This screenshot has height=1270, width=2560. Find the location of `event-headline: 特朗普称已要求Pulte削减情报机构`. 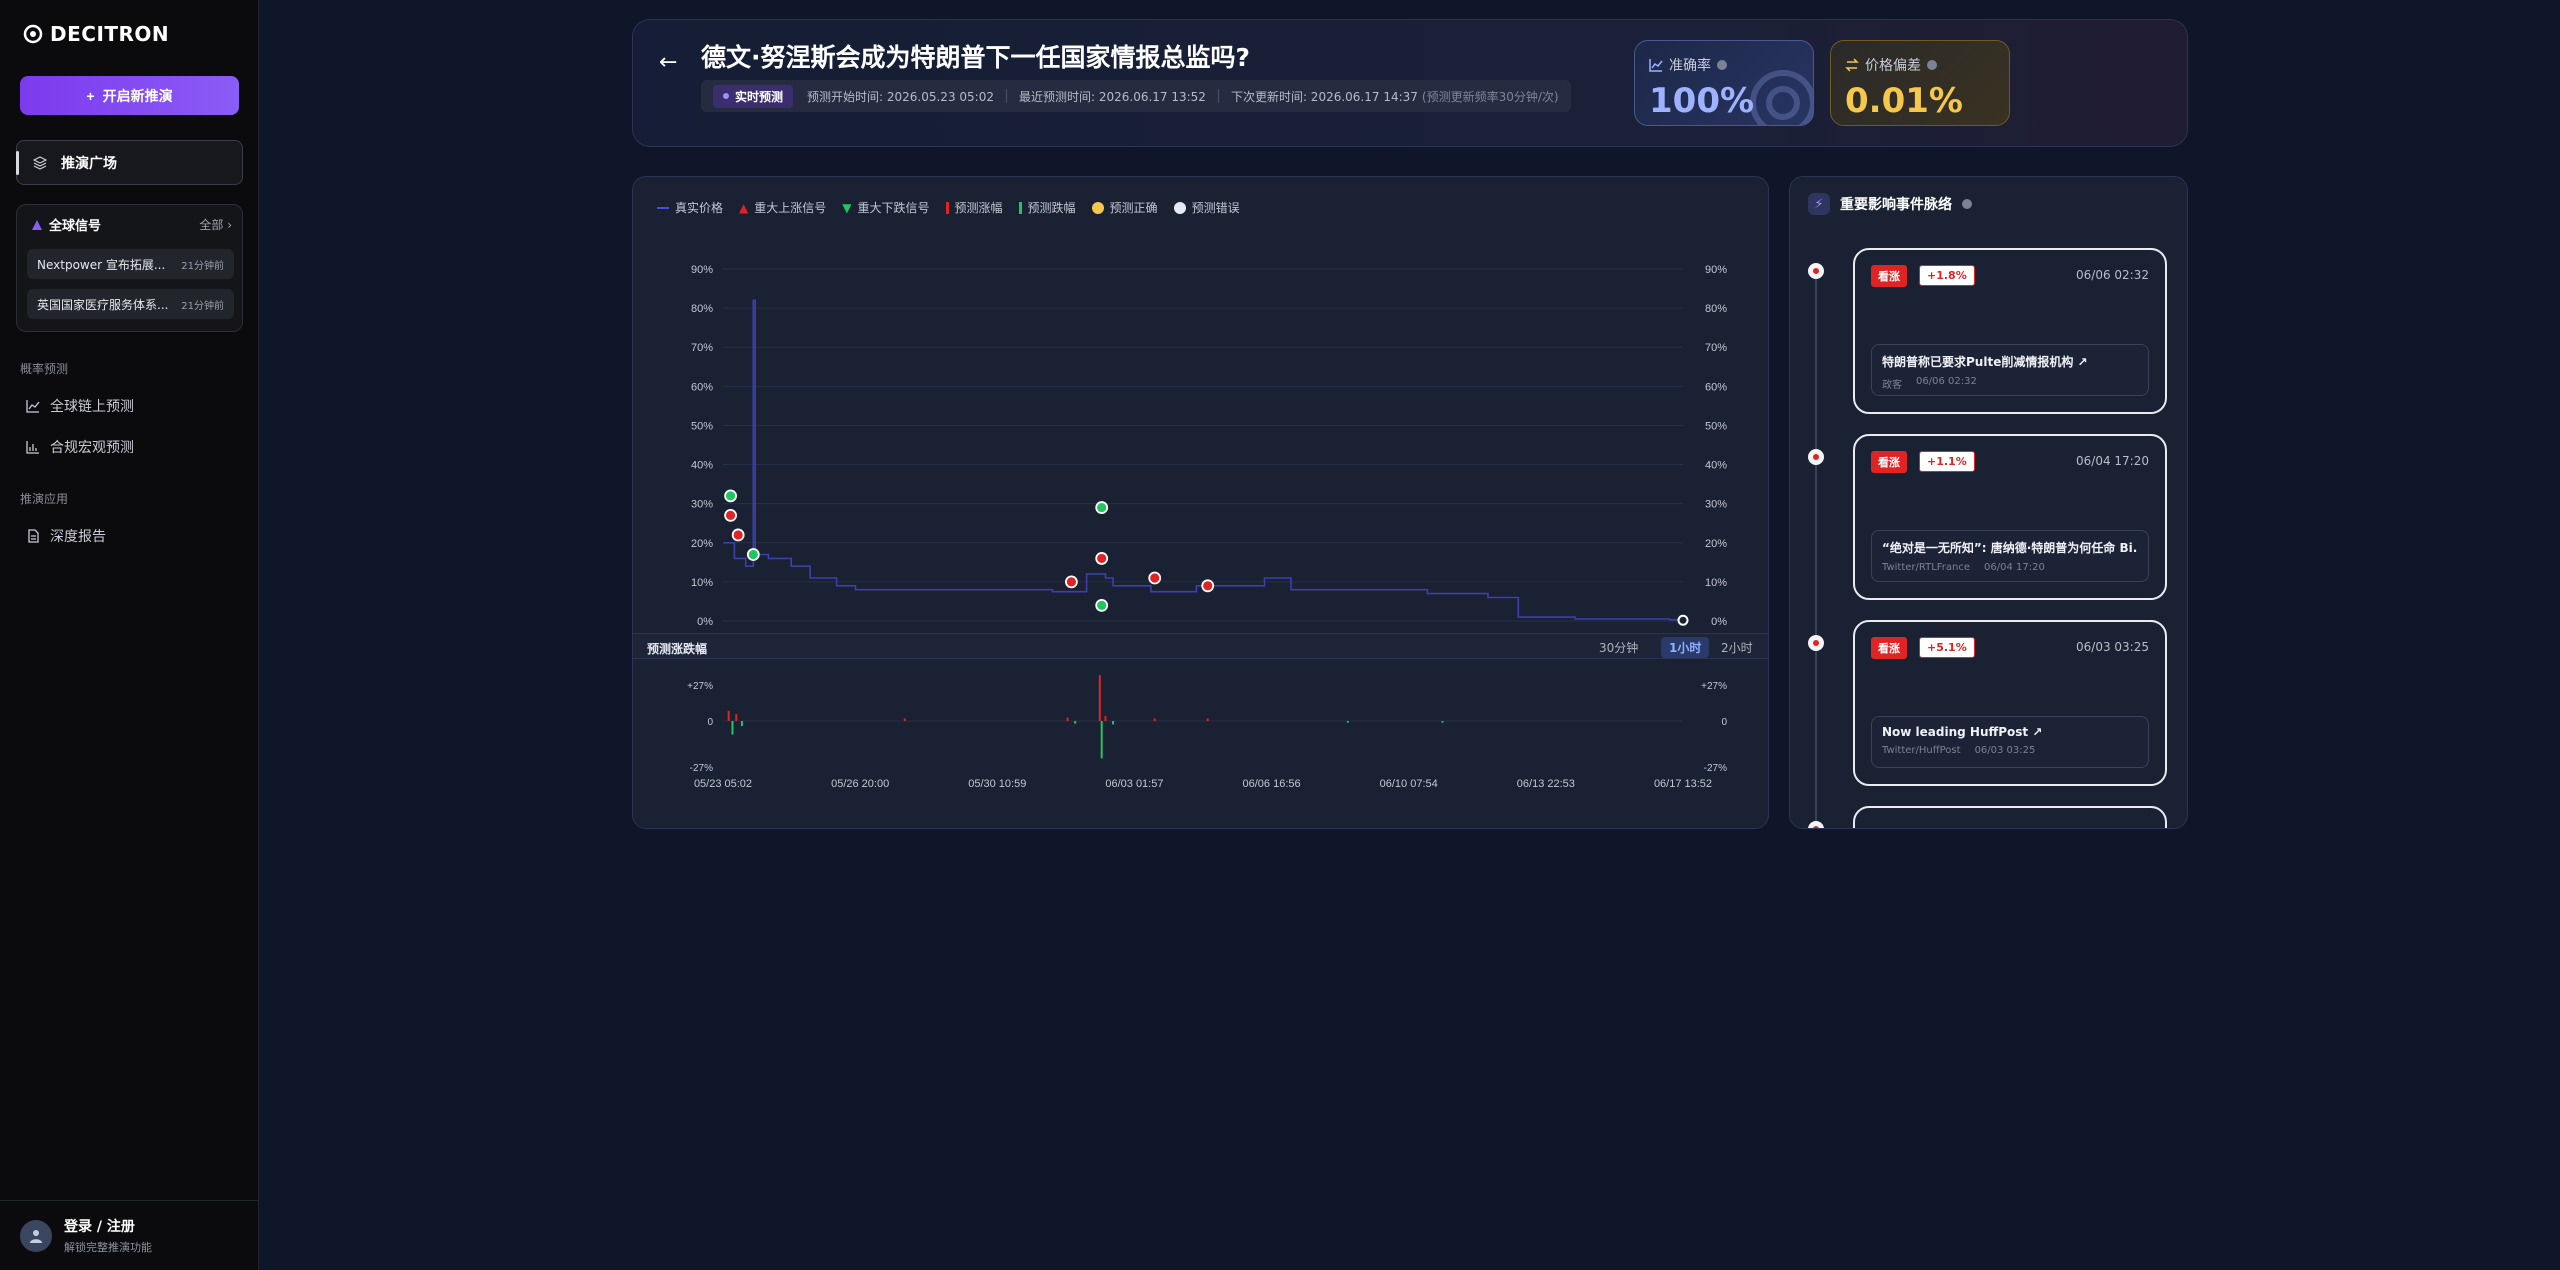

event-headline: 特朗普称已要求Pulte削减情报机构 is located at coordinates (1978, 362).